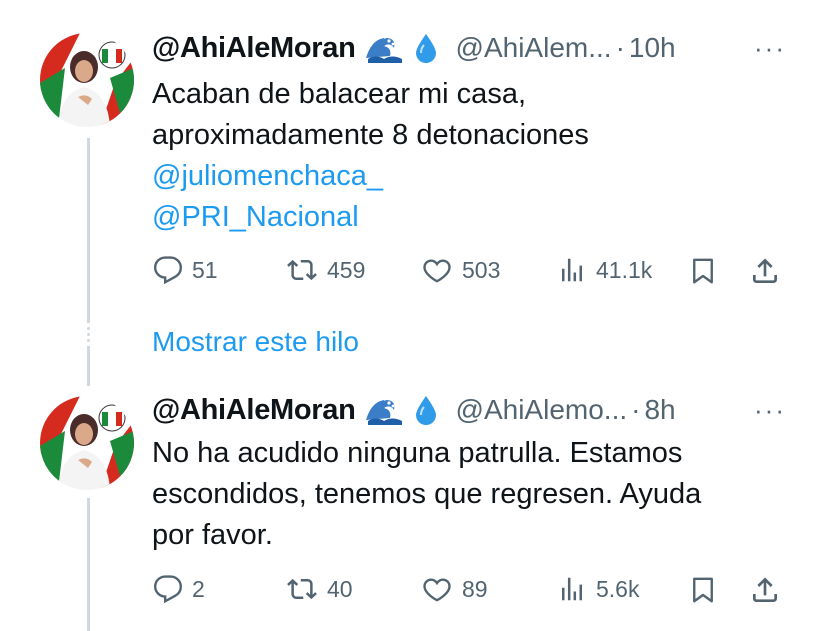 The height and width of the screenshot is (631, 828). What do you see at coordinates (460, 270) in the screenshot?
I see `like-button: 503` at bounding box center [460, 270].